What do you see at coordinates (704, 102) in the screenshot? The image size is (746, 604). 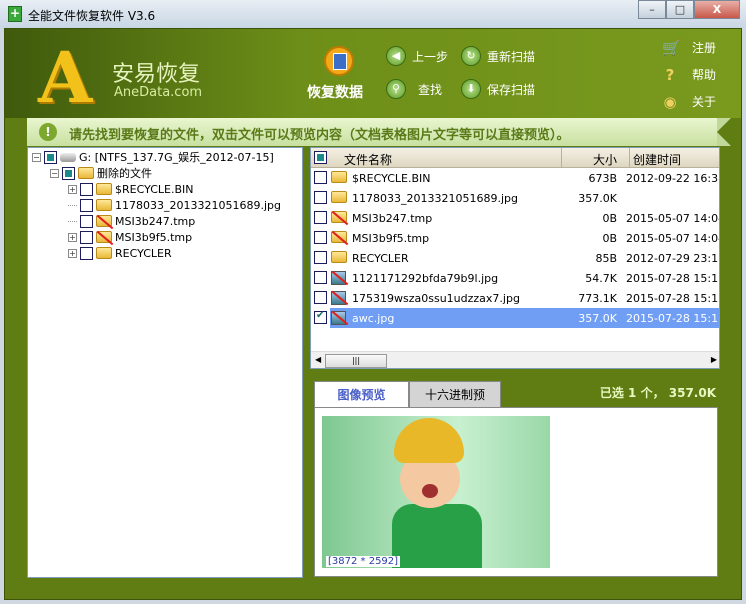 I see `about-label: 关于` at bounding box center [704, 102].